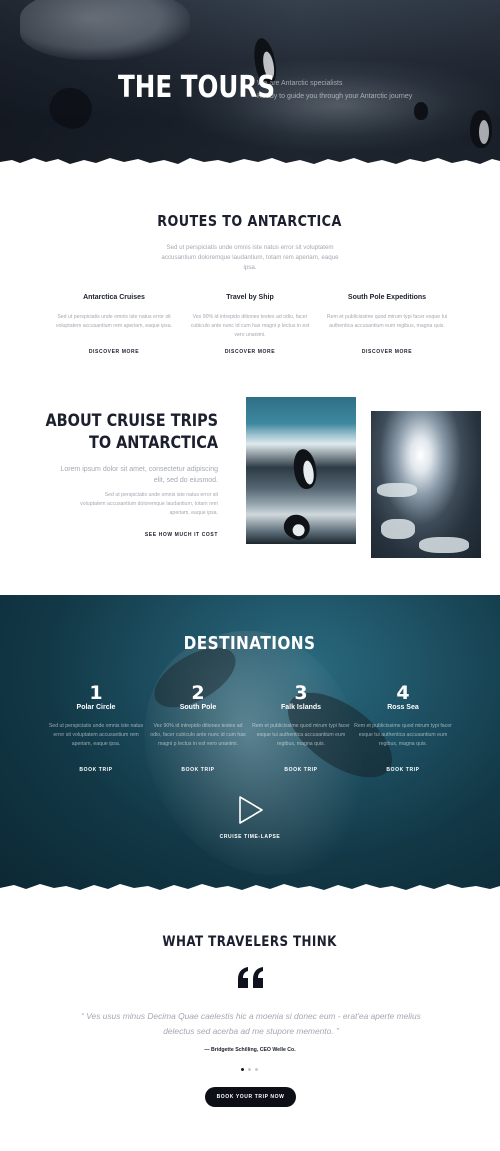 The image size is (500, 1151). I want to click on about-title-line: ABOUT CRUISE TRIPS, so click(131, 421).